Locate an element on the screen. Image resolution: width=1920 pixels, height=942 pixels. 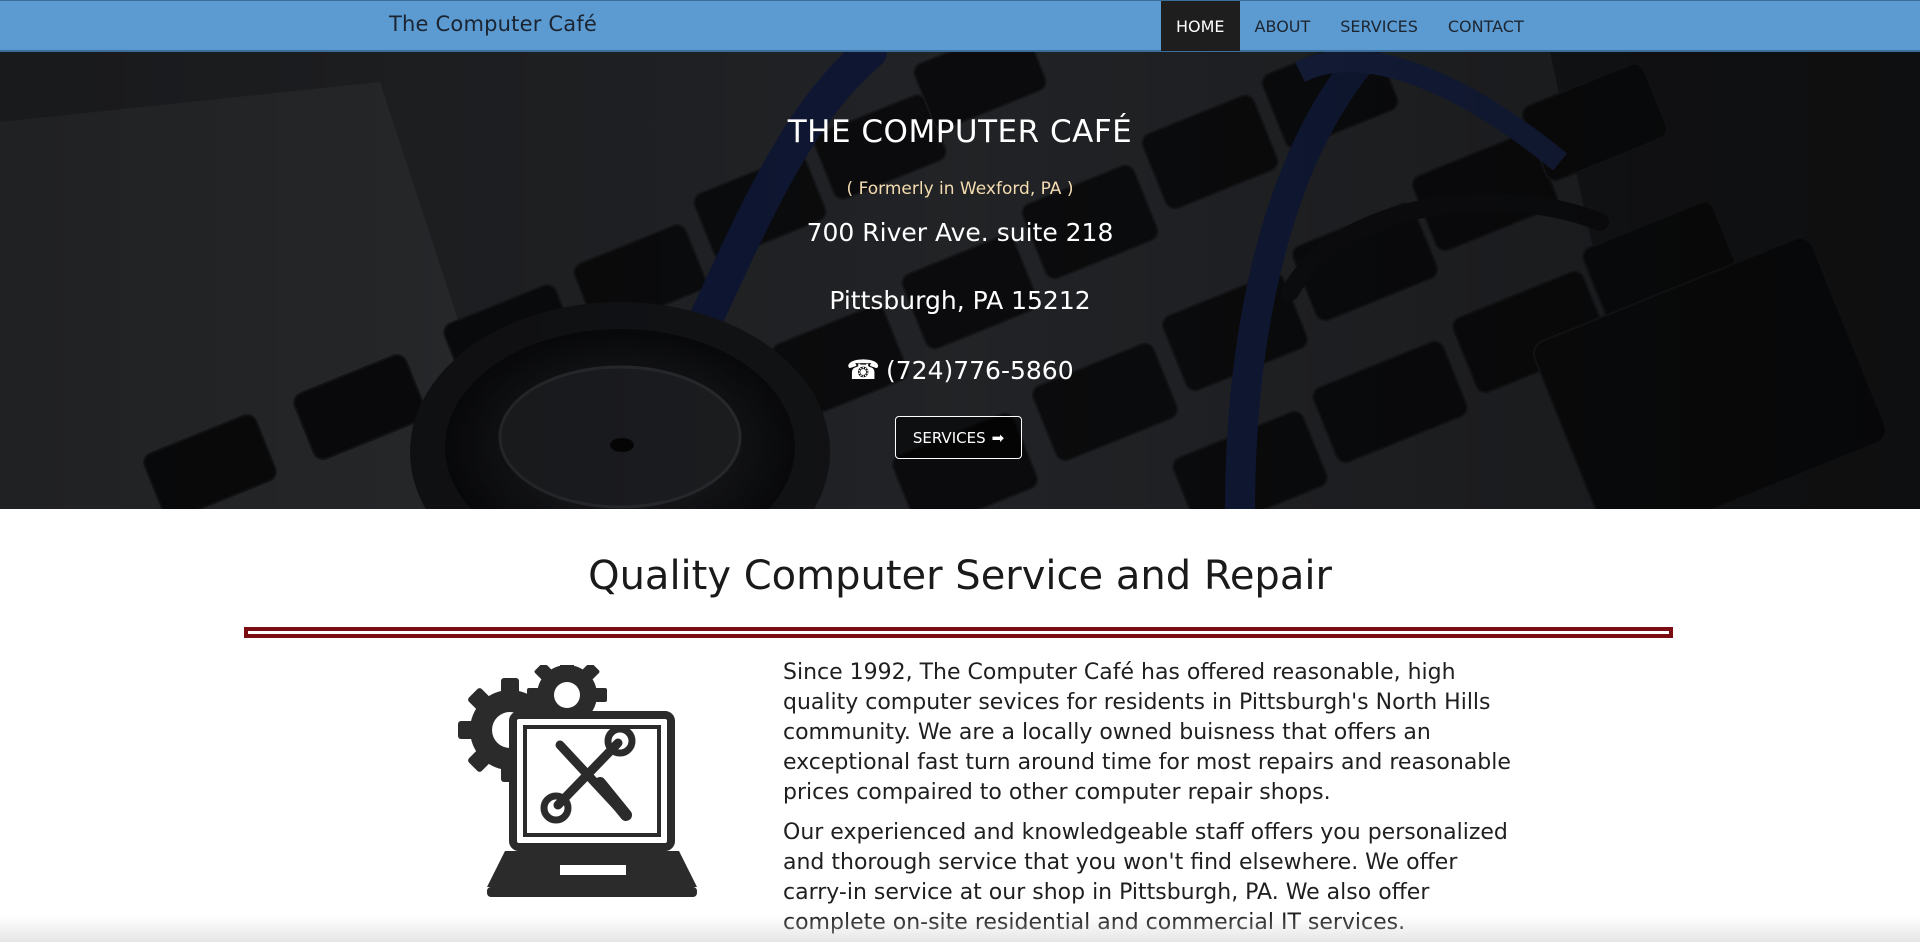
arrow-right-icon: ➡ is located at coordinates (998, 437).